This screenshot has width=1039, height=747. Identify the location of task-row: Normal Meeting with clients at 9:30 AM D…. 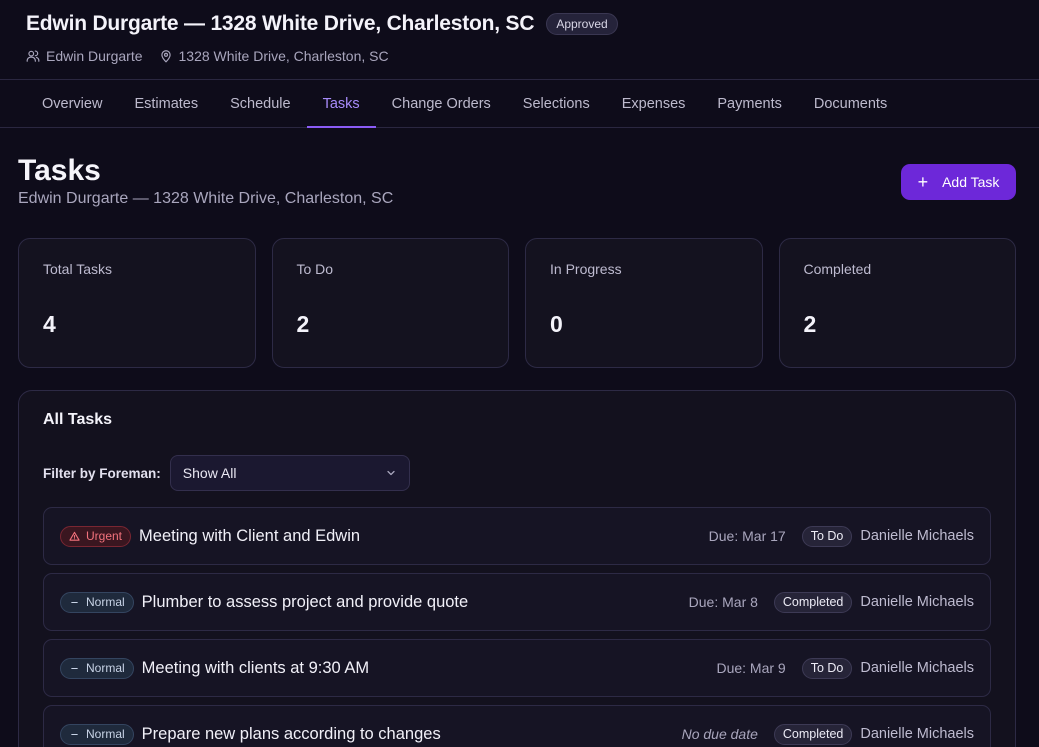
(517, 668).